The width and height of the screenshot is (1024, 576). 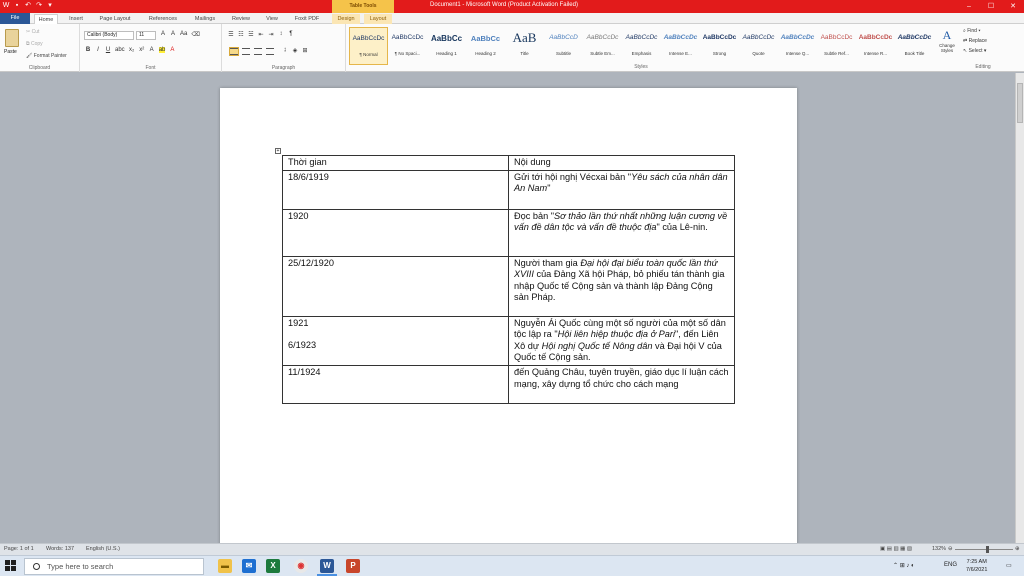 What do you see at coordinates (947, 40) in the screenshot?
I see `change-styles-button: A Change Styles` at bounding box center [947, 40].